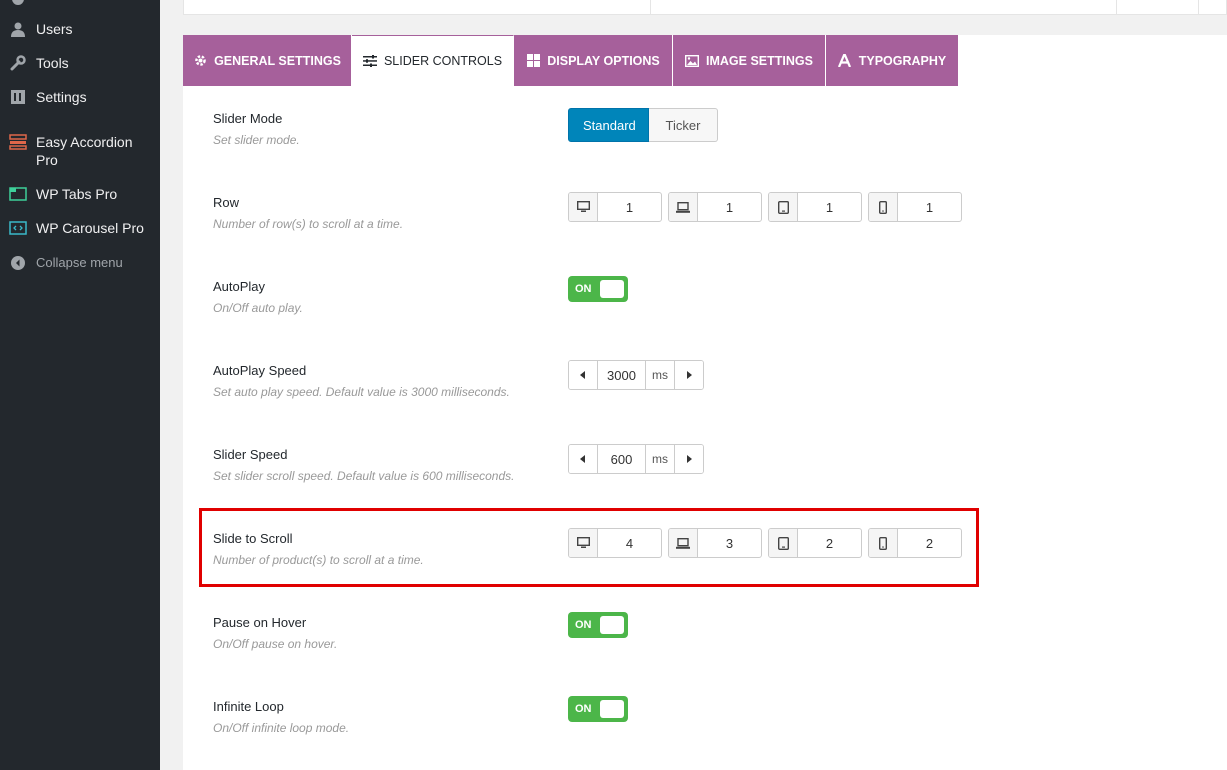  Describe the element at coordinates (845, 61) in the screenshot. I see `font-icon` at that location.